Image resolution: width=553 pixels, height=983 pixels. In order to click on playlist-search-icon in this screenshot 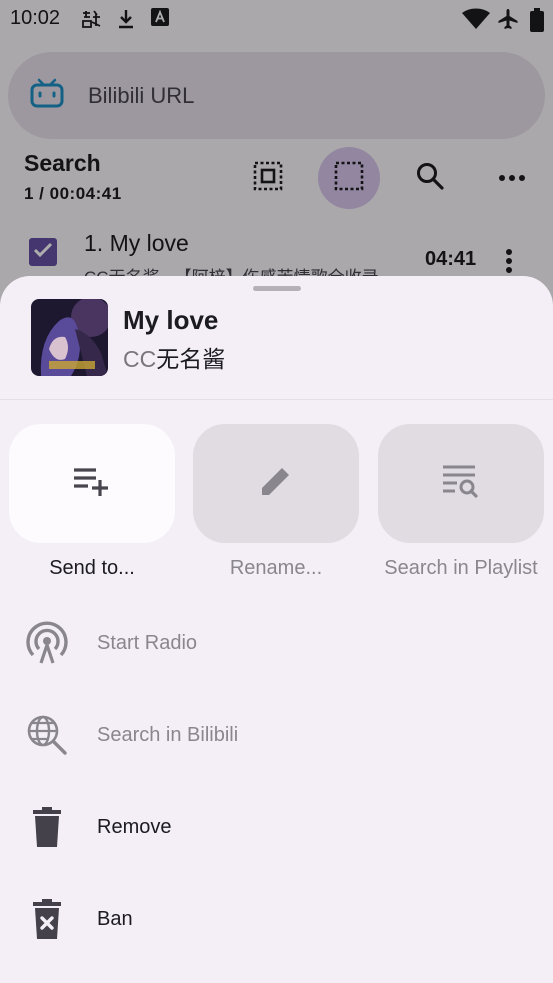, I will do `click(461, 483)`.